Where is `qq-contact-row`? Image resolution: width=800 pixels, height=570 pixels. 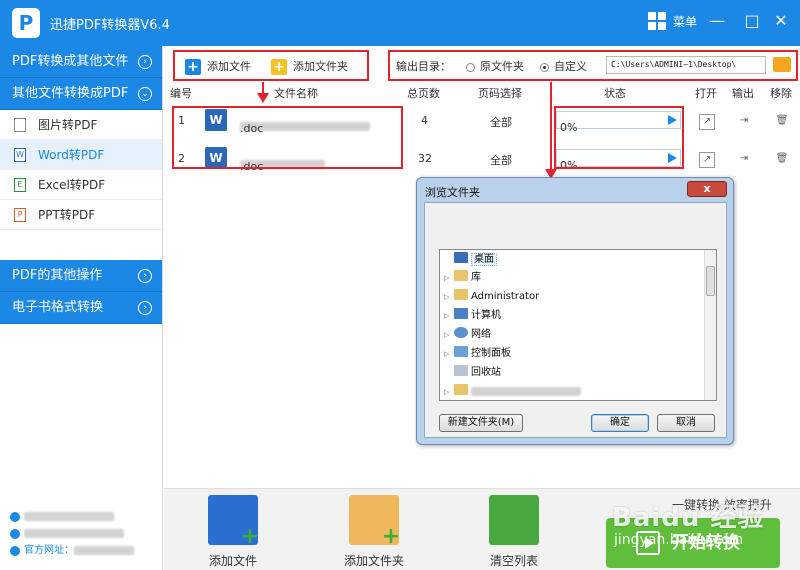
qq-contact-row is located at coordinates (81, 516).